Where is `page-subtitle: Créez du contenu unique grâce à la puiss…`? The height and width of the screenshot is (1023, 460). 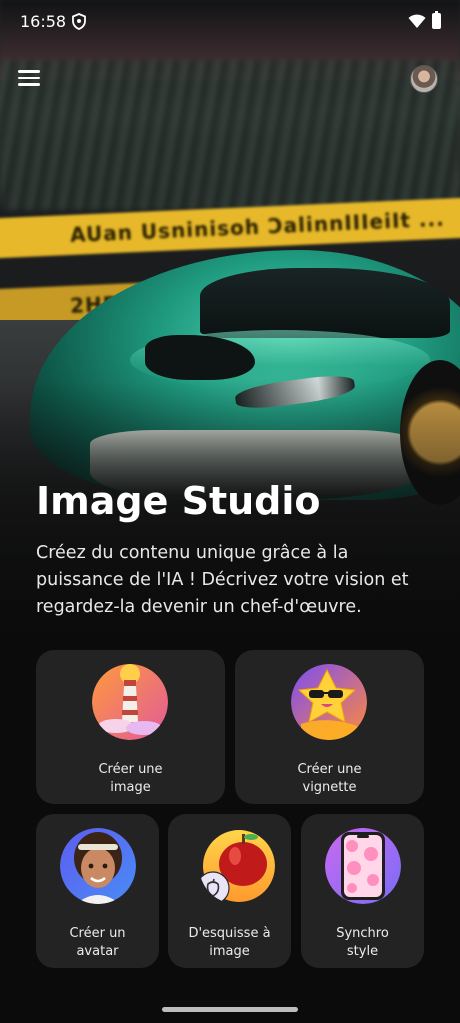 page-subtitle: Créez du contenu unique grâce à la puiss… is located at coordinates (222, 580).